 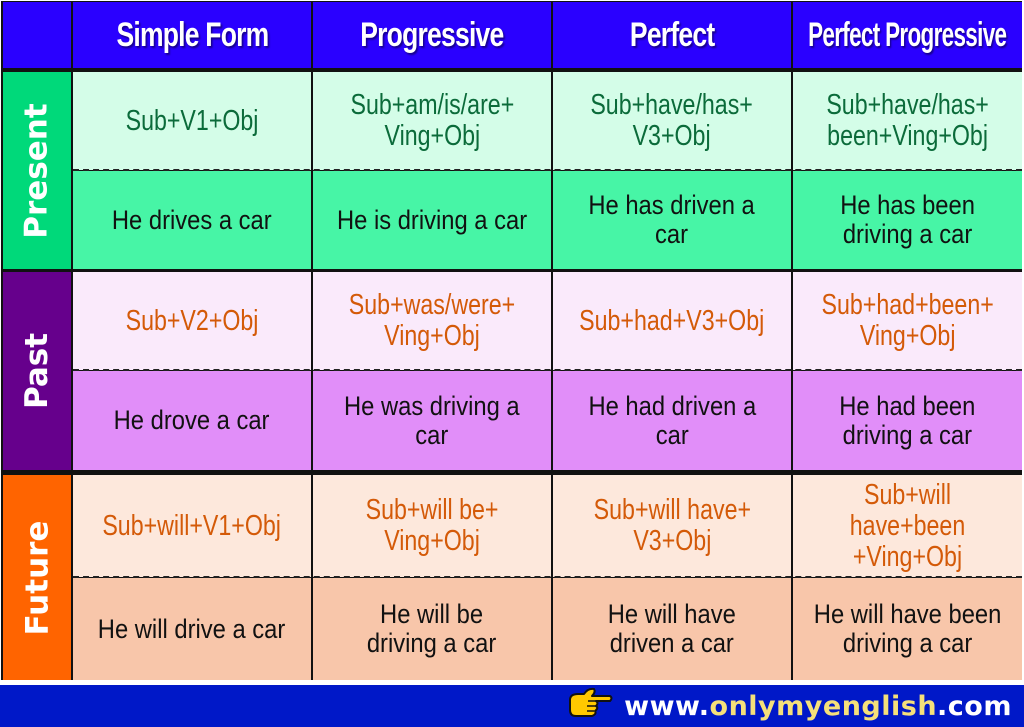 I want to click on website-url: www.onlymyenglish.com, so click(x=818, y=706).